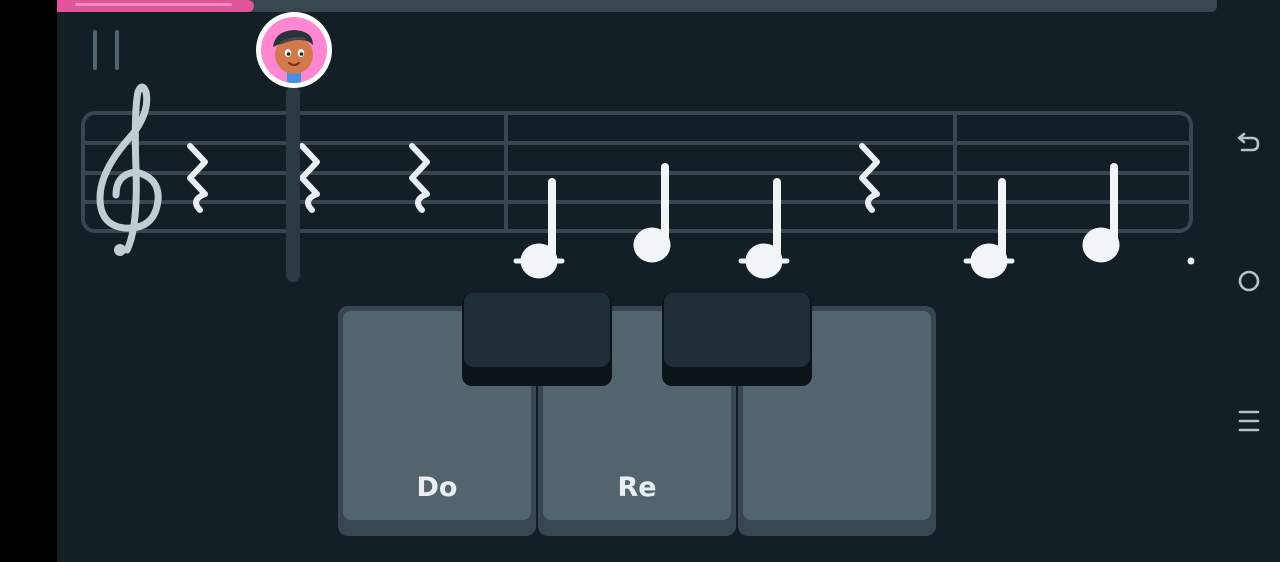 This screenshot has height=562, width=1280. Describe the element at coordinates (1249, 141) in the screenshot. I see `back-icon` at that location.